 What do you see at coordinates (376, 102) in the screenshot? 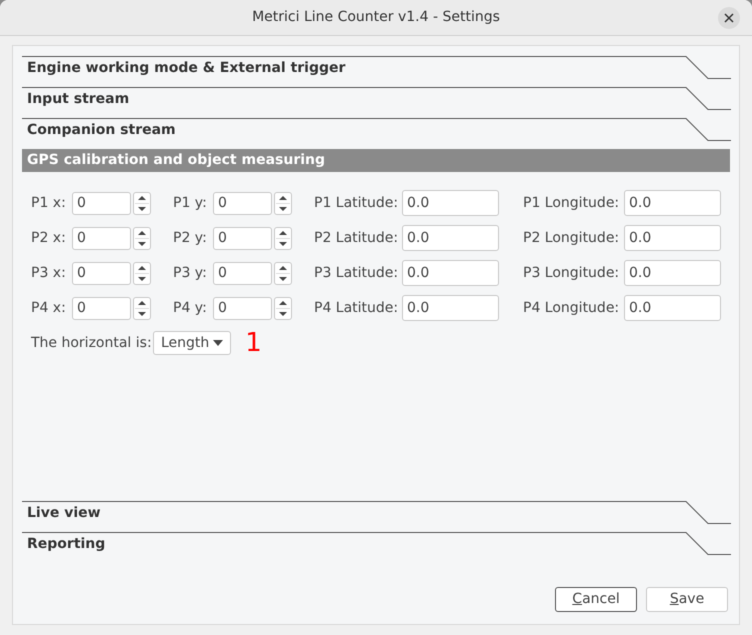
I see `section-header: Input stream` at bounding box center [376, 102].